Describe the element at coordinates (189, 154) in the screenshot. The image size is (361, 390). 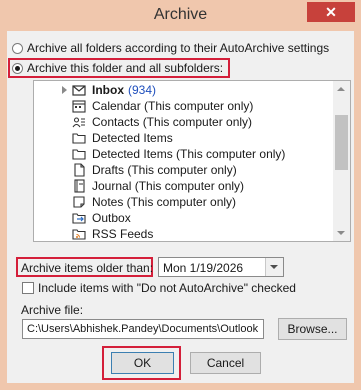
I see `folder-label: Detected Items (This computer only)` at that location.